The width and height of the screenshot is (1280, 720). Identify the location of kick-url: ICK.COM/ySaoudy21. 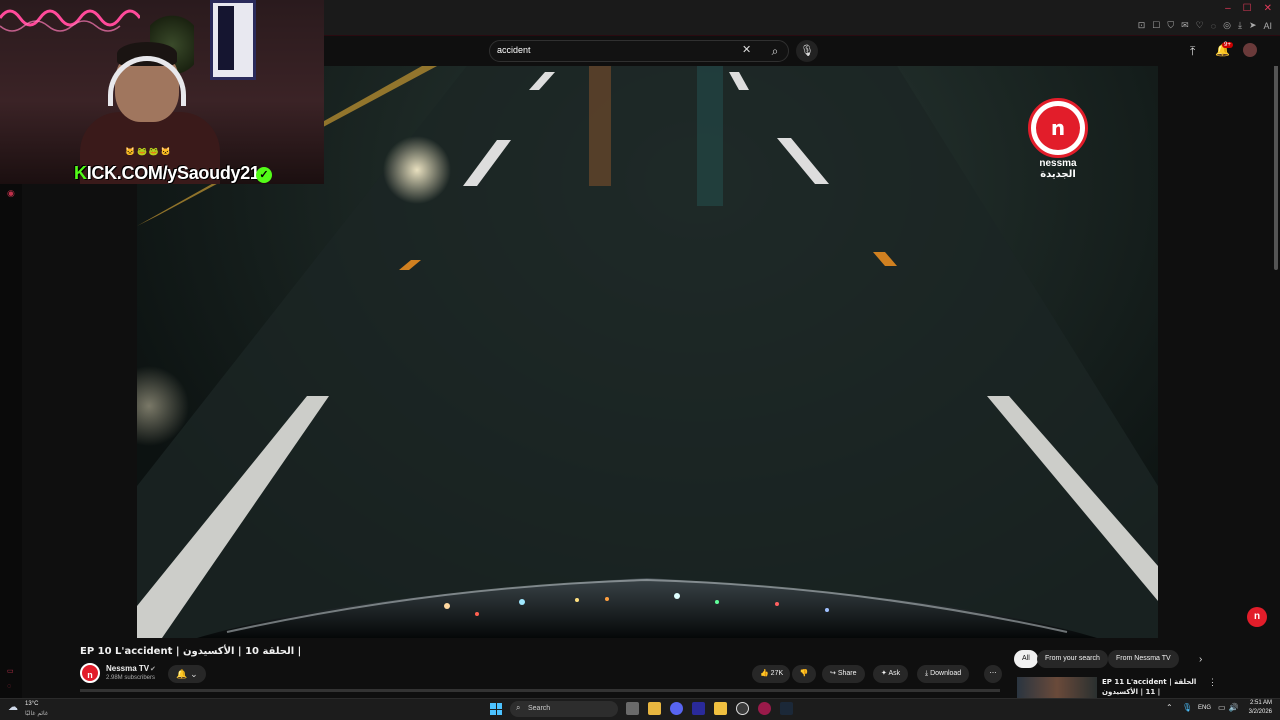
(173, 173).